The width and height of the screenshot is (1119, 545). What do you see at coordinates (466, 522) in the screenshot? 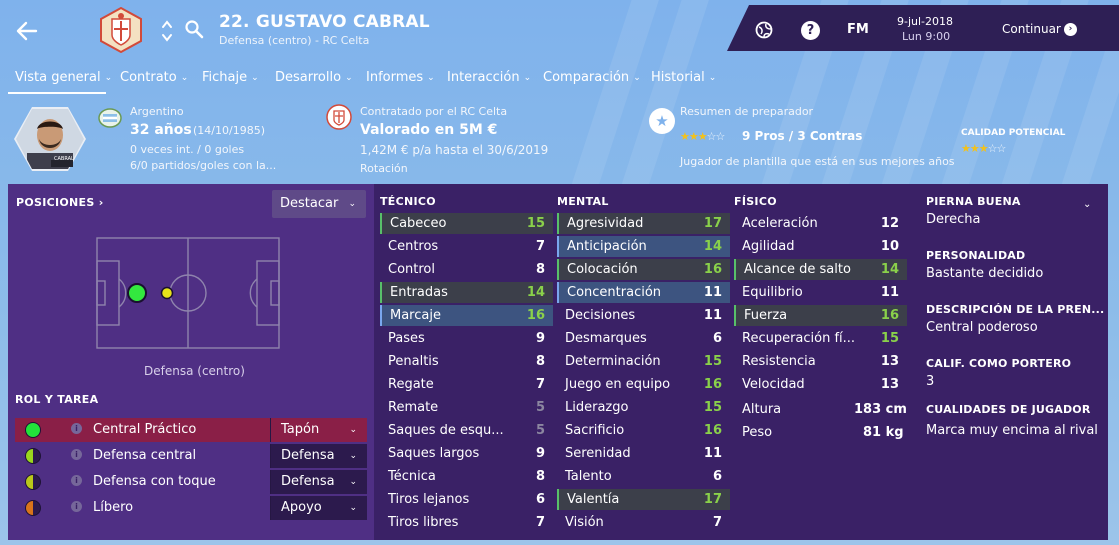
I see `attribute-row: Tiros libres 7` at bounding box center [466, 522].